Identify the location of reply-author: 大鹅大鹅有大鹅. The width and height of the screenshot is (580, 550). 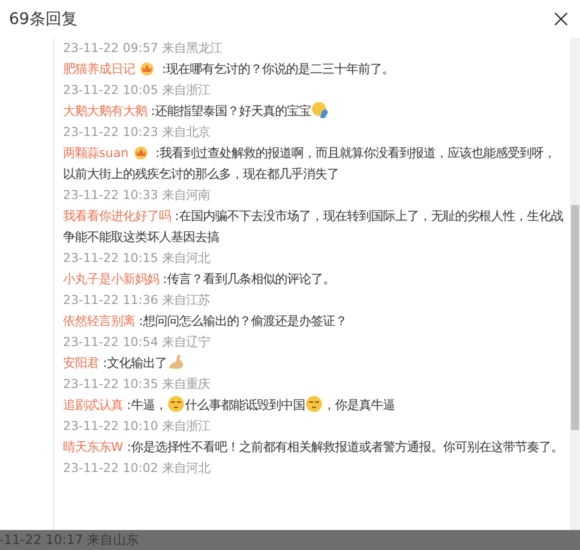
(105, 111).